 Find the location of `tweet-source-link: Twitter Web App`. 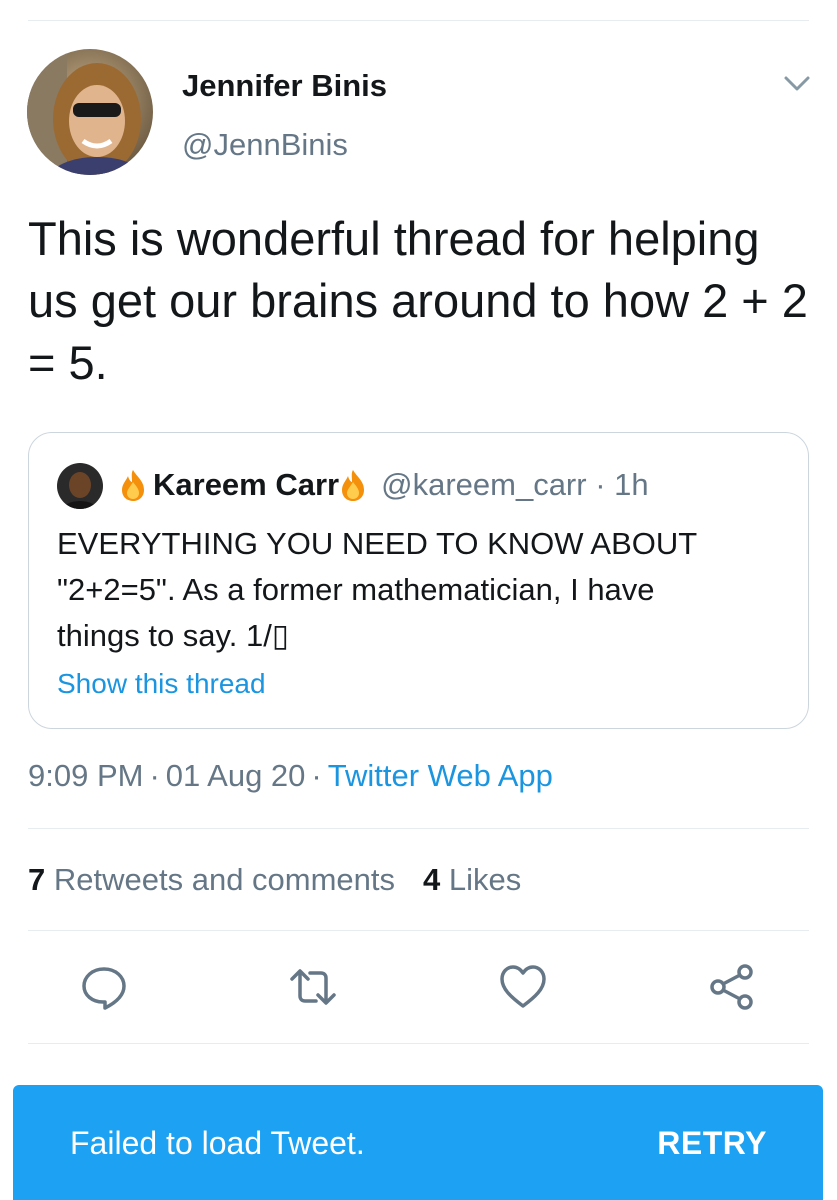

tweet-source-link: Twitter Web App is located at coordinates (440, 775).